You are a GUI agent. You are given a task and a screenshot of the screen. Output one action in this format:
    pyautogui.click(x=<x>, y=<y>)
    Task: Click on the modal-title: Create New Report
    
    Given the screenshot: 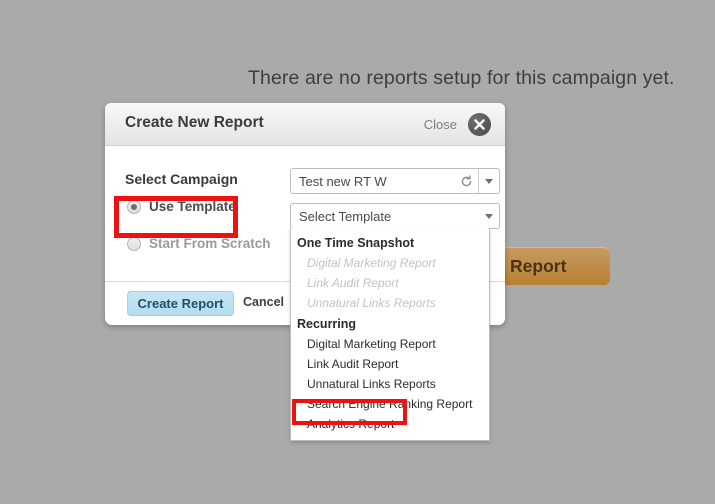 What is the action you would take?
    pyautogui.click(x=194, y=122)
    